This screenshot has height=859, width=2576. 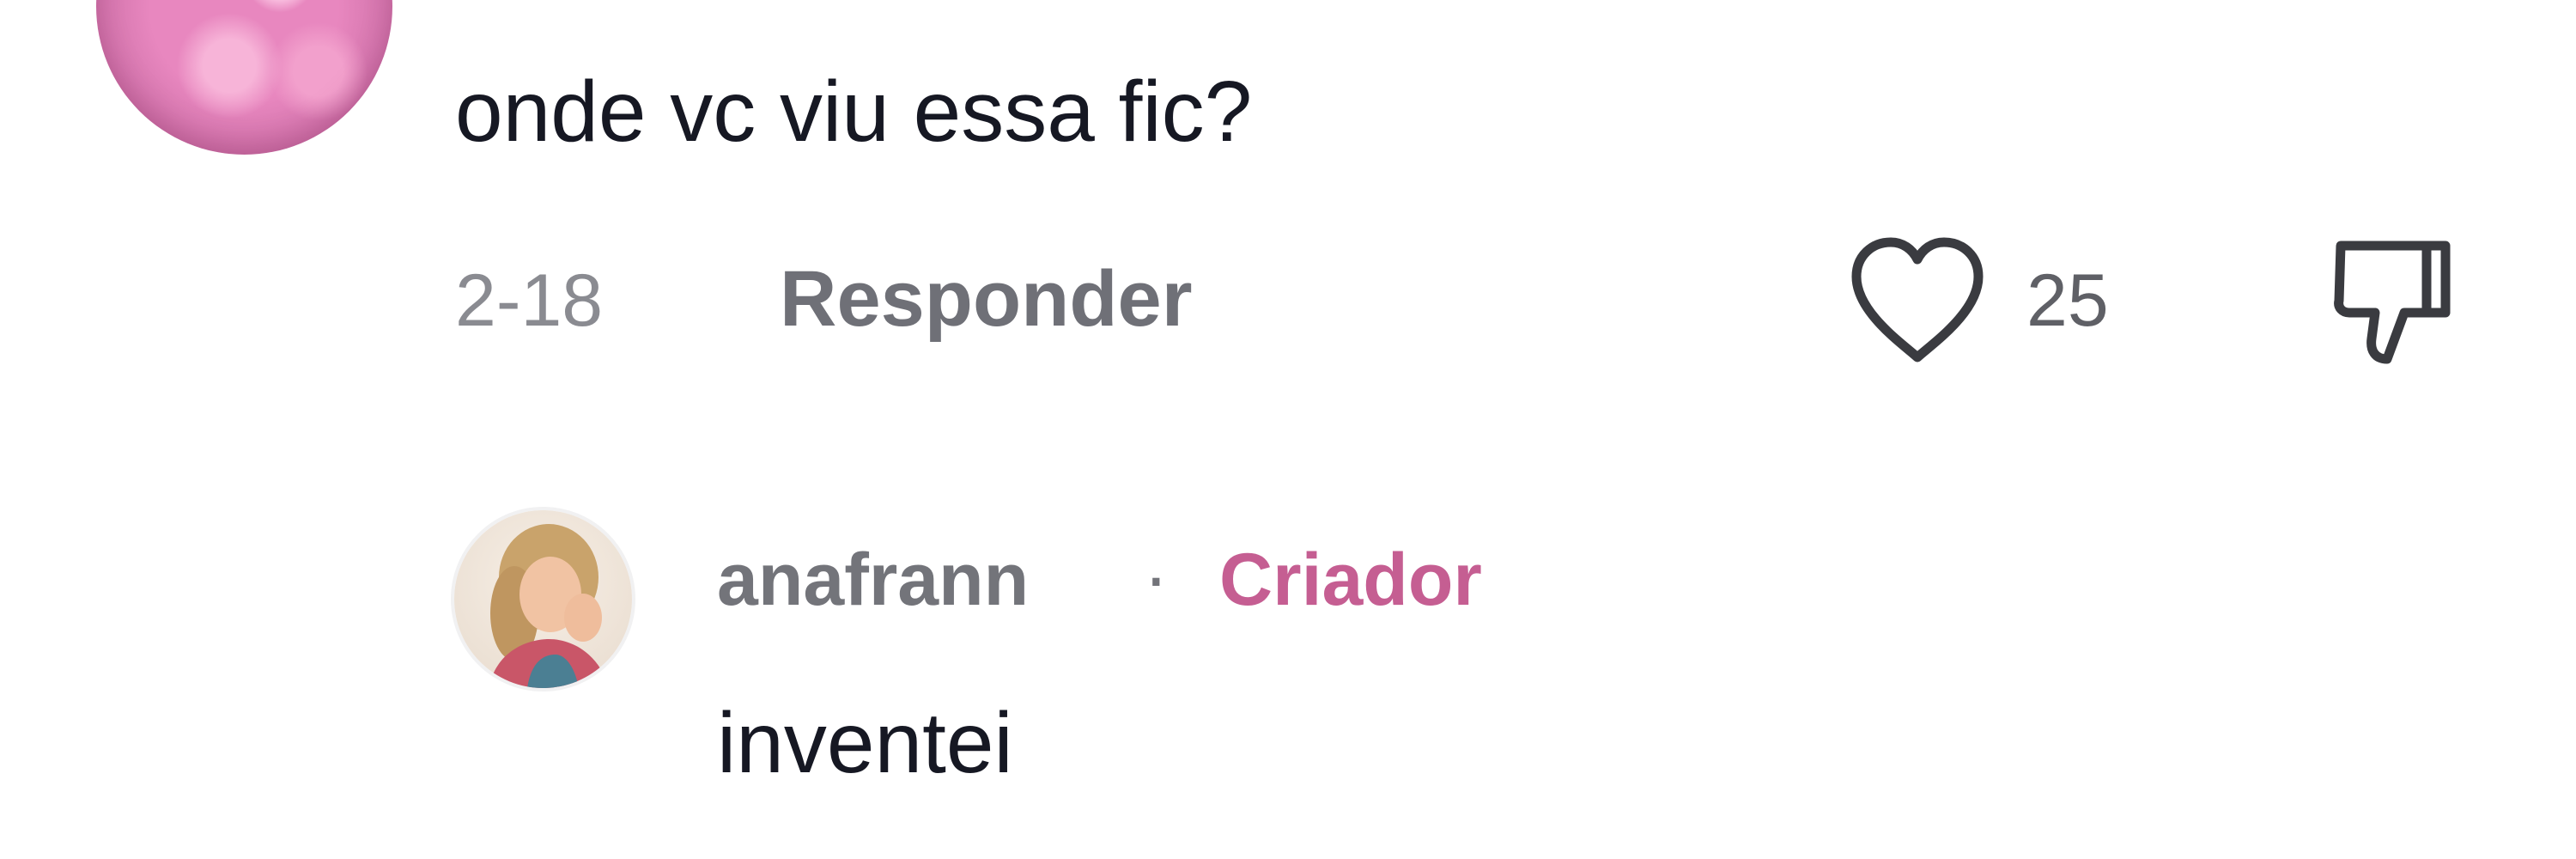 What do you see at coordinates (987, 299) in the screenshot?
I see `reply-button: Responder` at bounding box center [987, 299].